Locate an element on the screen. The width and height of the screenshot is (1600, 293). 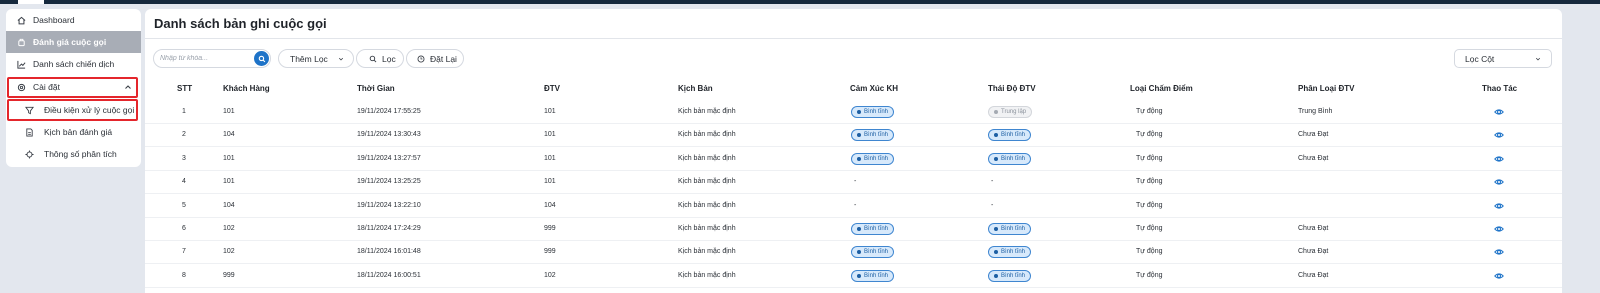
top-bar is located at coordinates (800, 2).